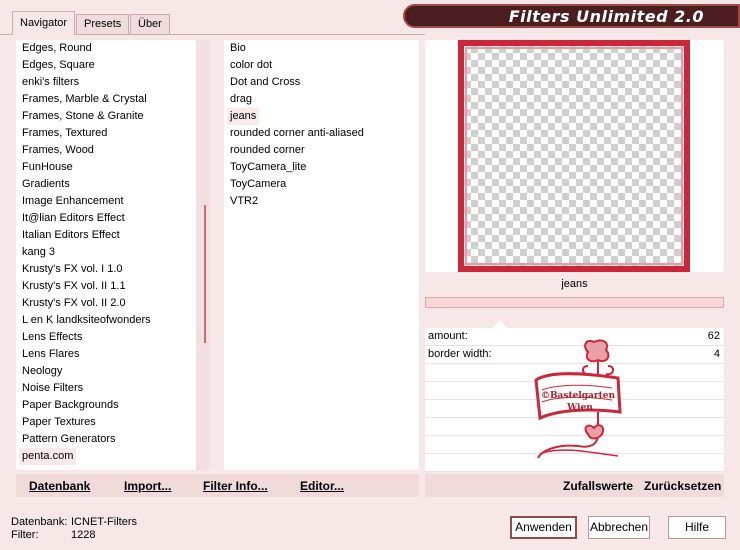 The image size is (740, 550). I want to click on category-item: Paper Backgrounds, so click(70, 405).